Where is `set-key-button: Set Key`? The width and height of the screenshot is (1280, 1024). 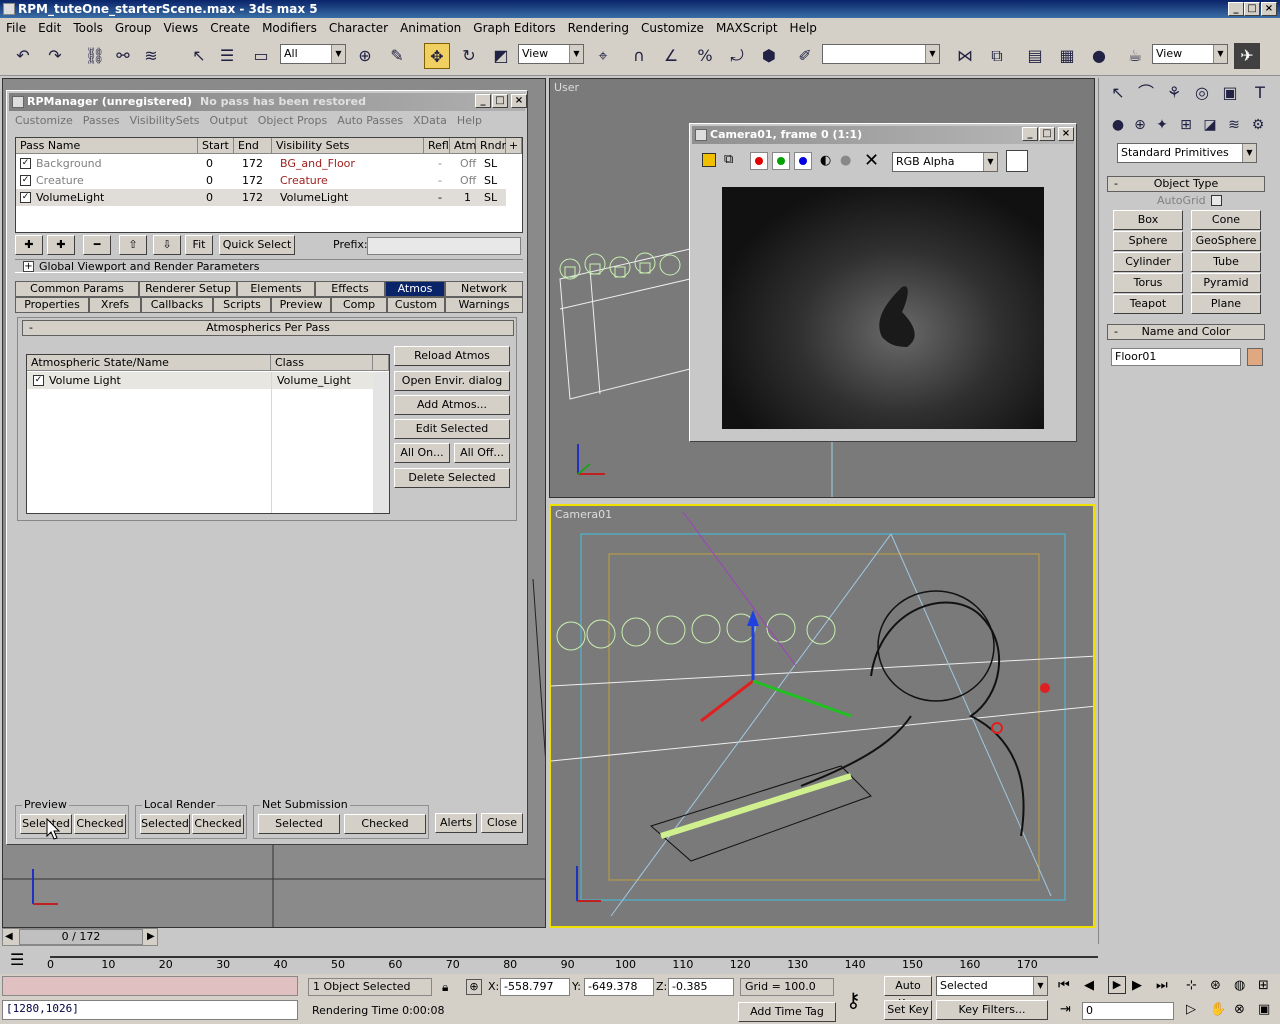 set-key-button: Set Key is located at coordinates (908, 1010).